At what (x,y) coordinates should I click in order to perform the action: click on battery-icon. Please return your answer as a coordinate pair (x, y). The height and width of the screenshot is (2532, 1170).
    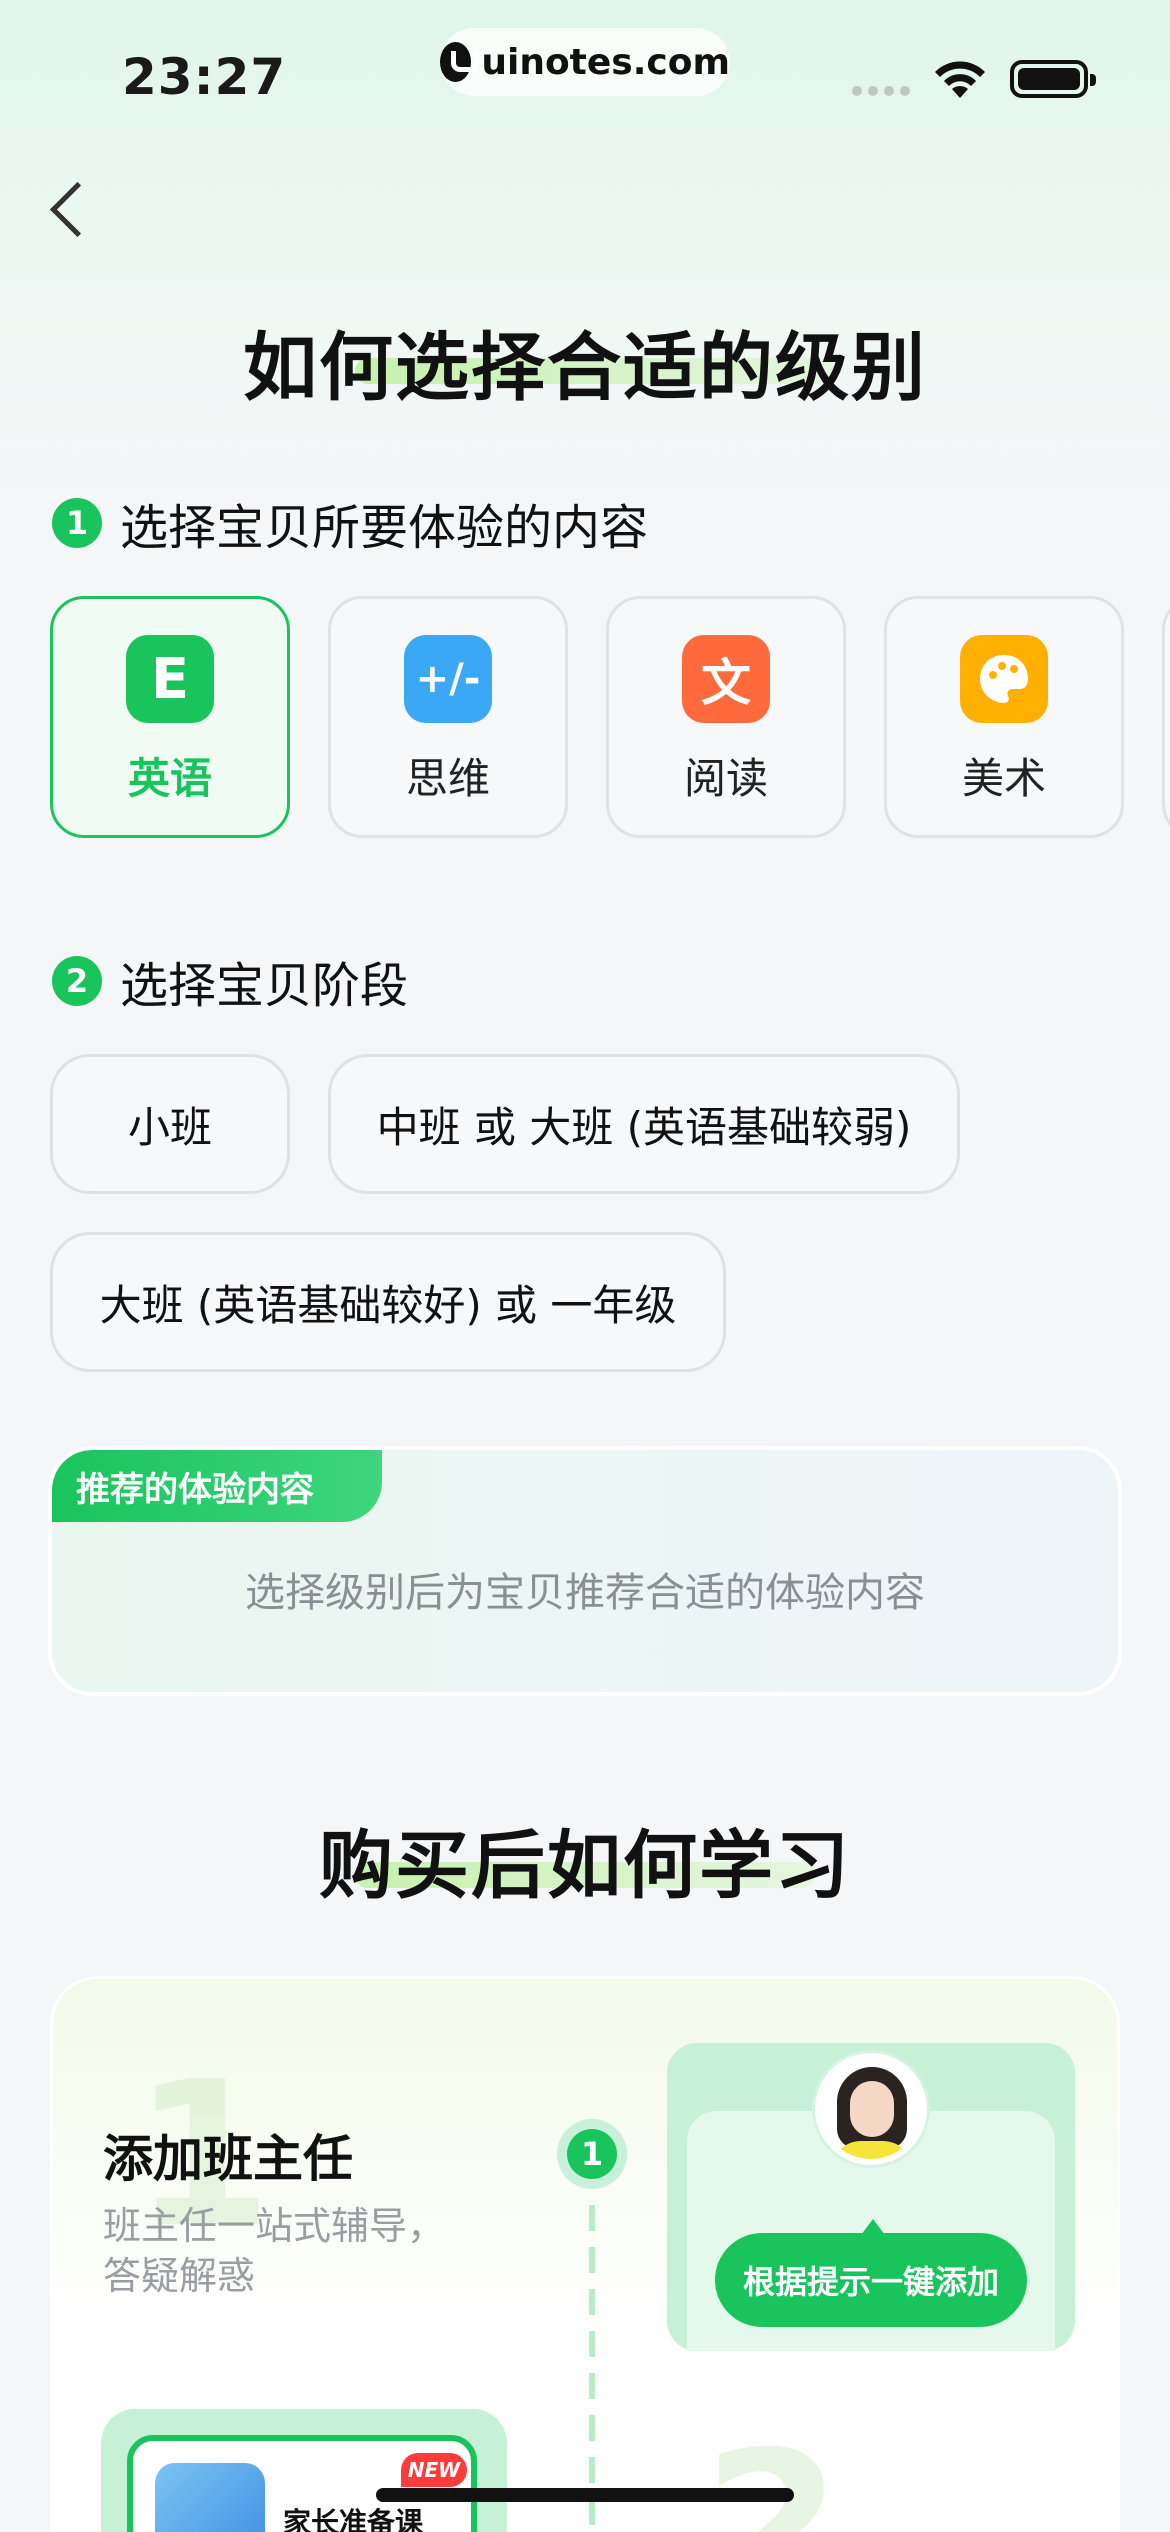
    Looking at the image, I should click on (1053, 79).